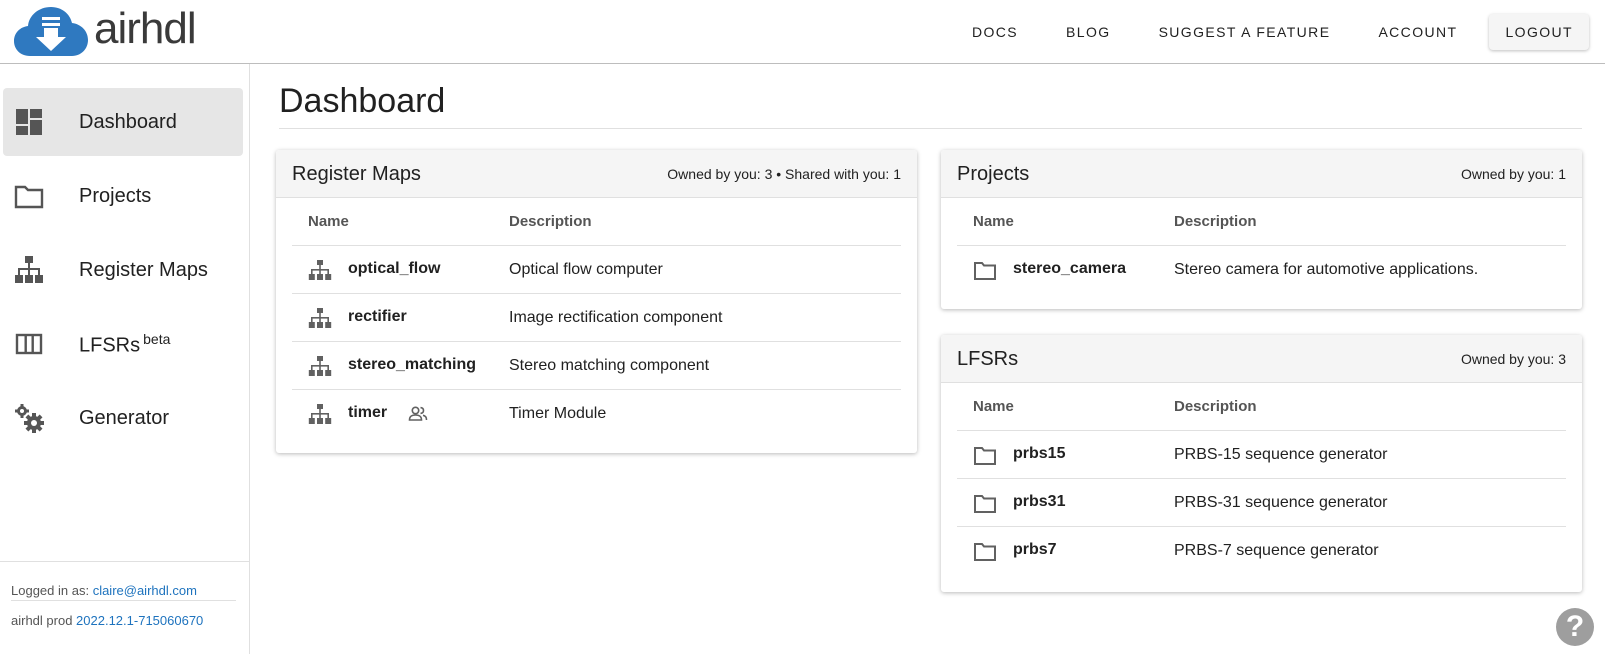 The width and height of the screenshot is (1605, 654). I want to click on lfsr-name: prbs7, so click(1035, 550).